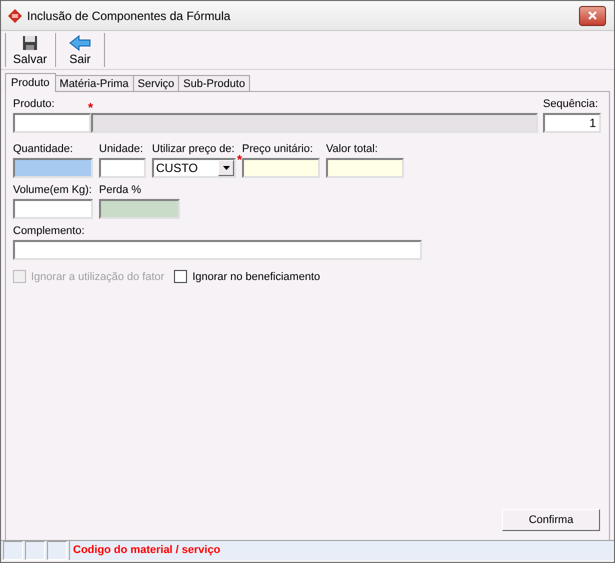 Image resolution: width=615 pixels, height=563 pixels. What do you see at coordinates (80, 50) in the screenshot?
I see `exit-button: Sair` at bounding box center [80, 50].